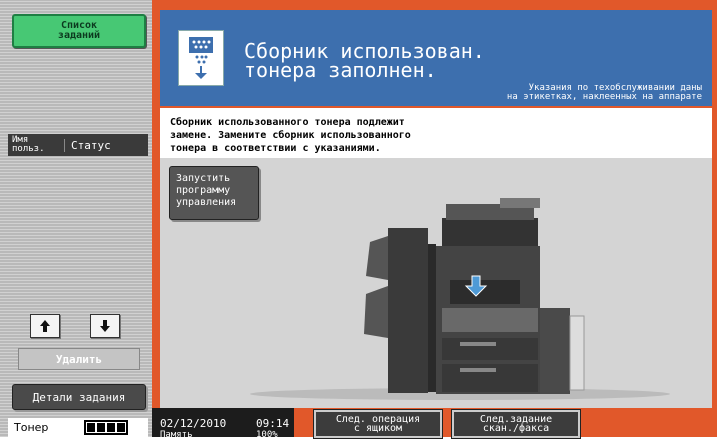  I want to click on next-operation-button: След. операция с ящиком, so click(378, 424).